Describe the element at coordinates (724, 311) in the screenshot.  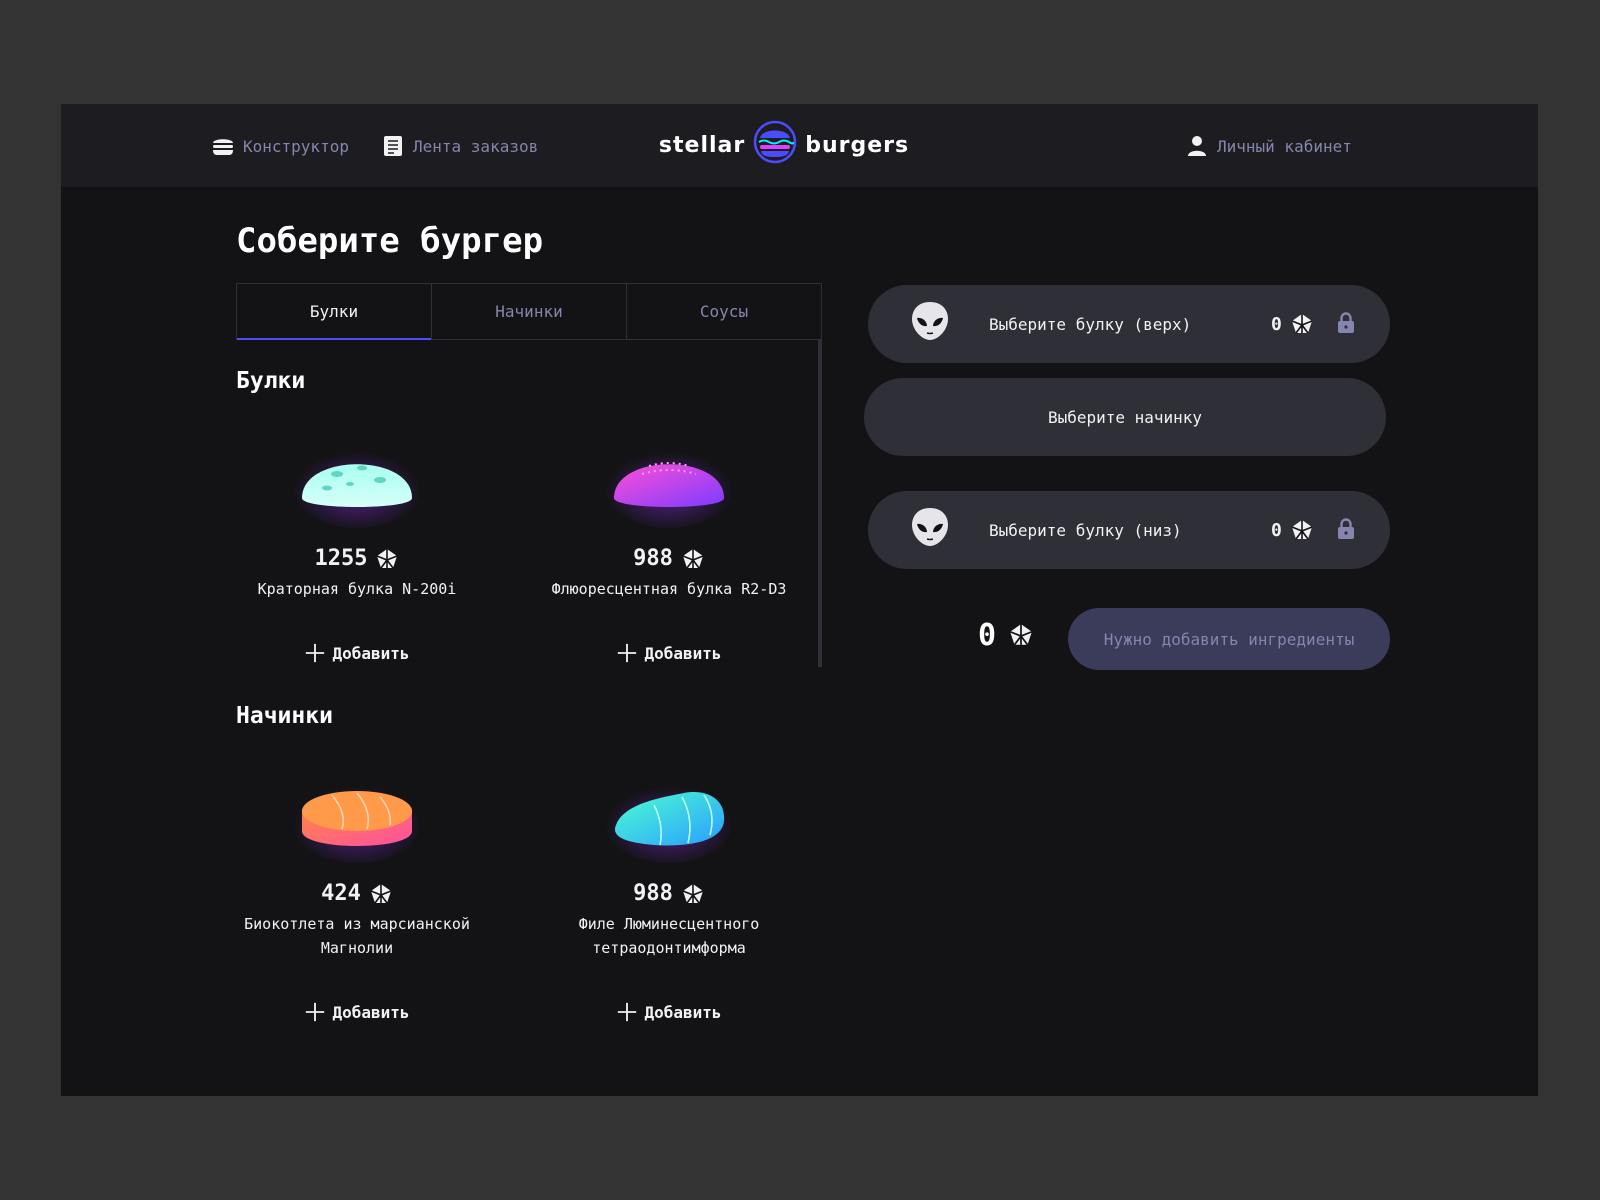
I see `tab-sauces: Соусы` at that location.